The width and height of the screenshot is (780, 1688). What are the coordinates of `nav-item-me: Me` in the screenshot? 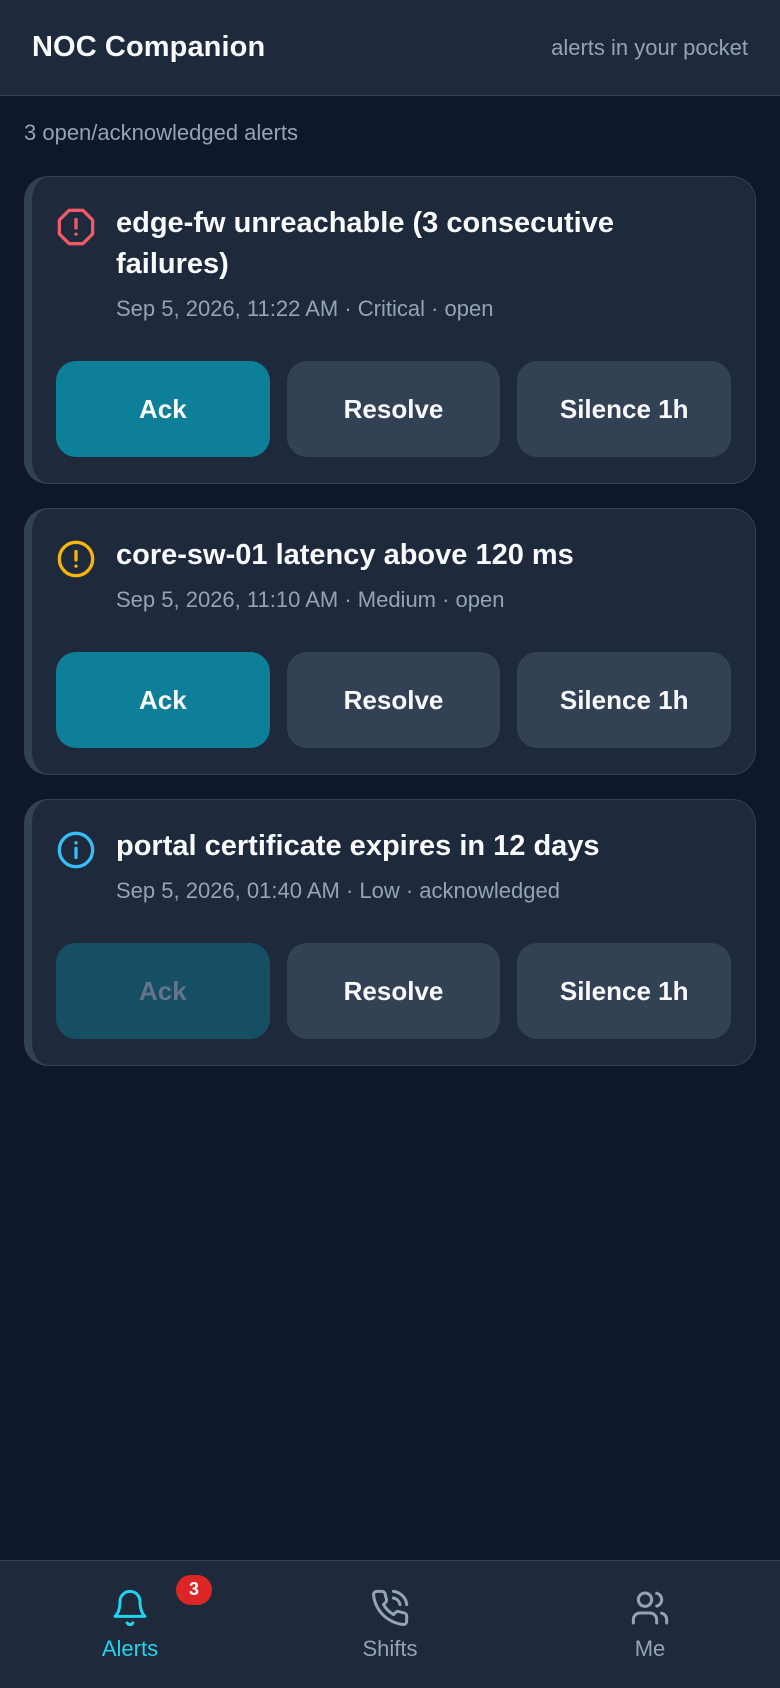 It's located at (650, 1624).